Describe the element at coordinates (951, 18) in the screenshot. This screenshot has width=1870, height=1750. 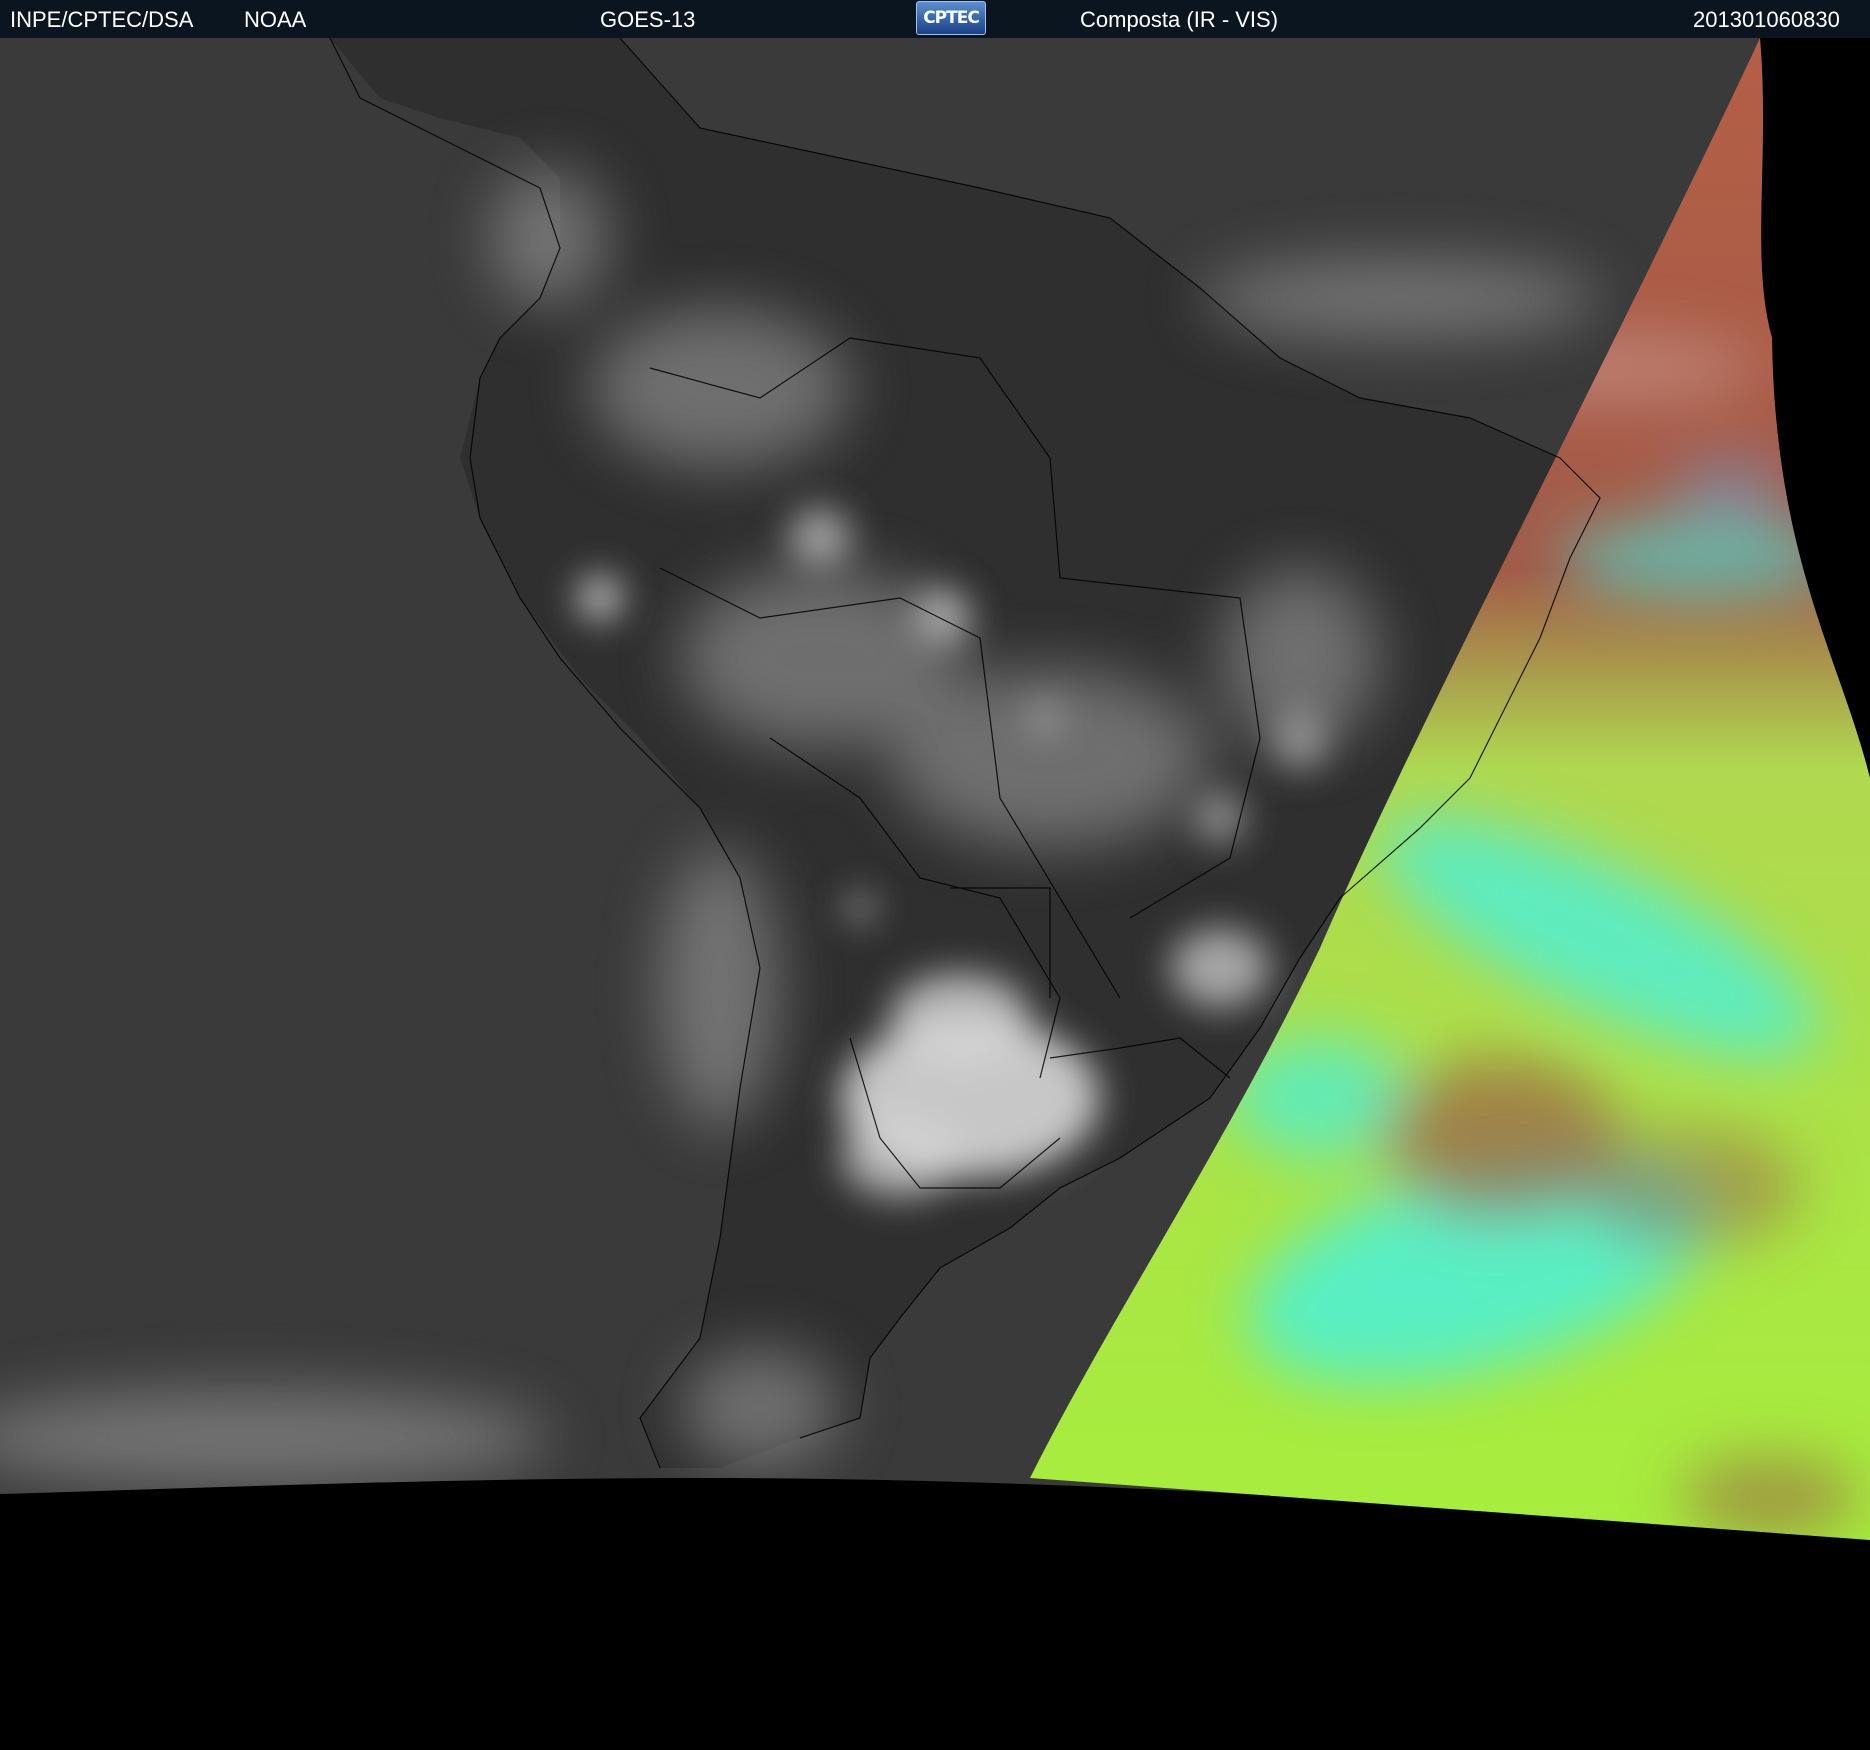
I see `cptec-logo: CPTEC` at that location.